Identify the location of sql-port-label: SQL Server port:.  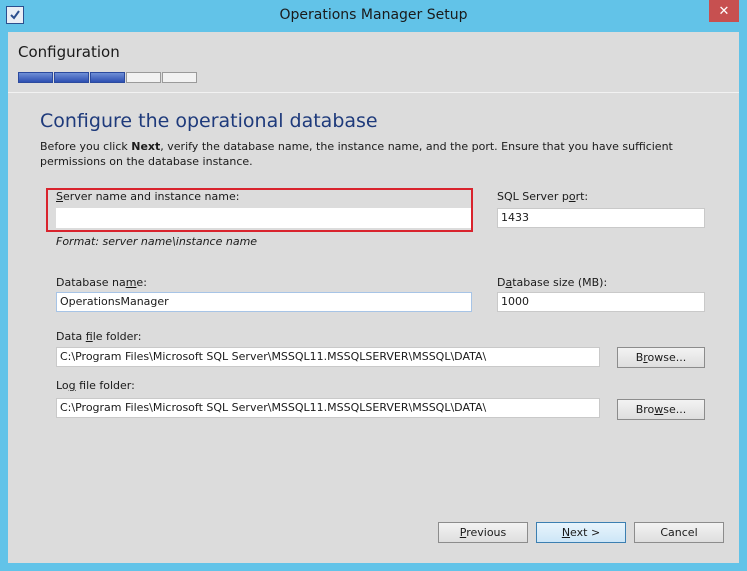
(543, 196).